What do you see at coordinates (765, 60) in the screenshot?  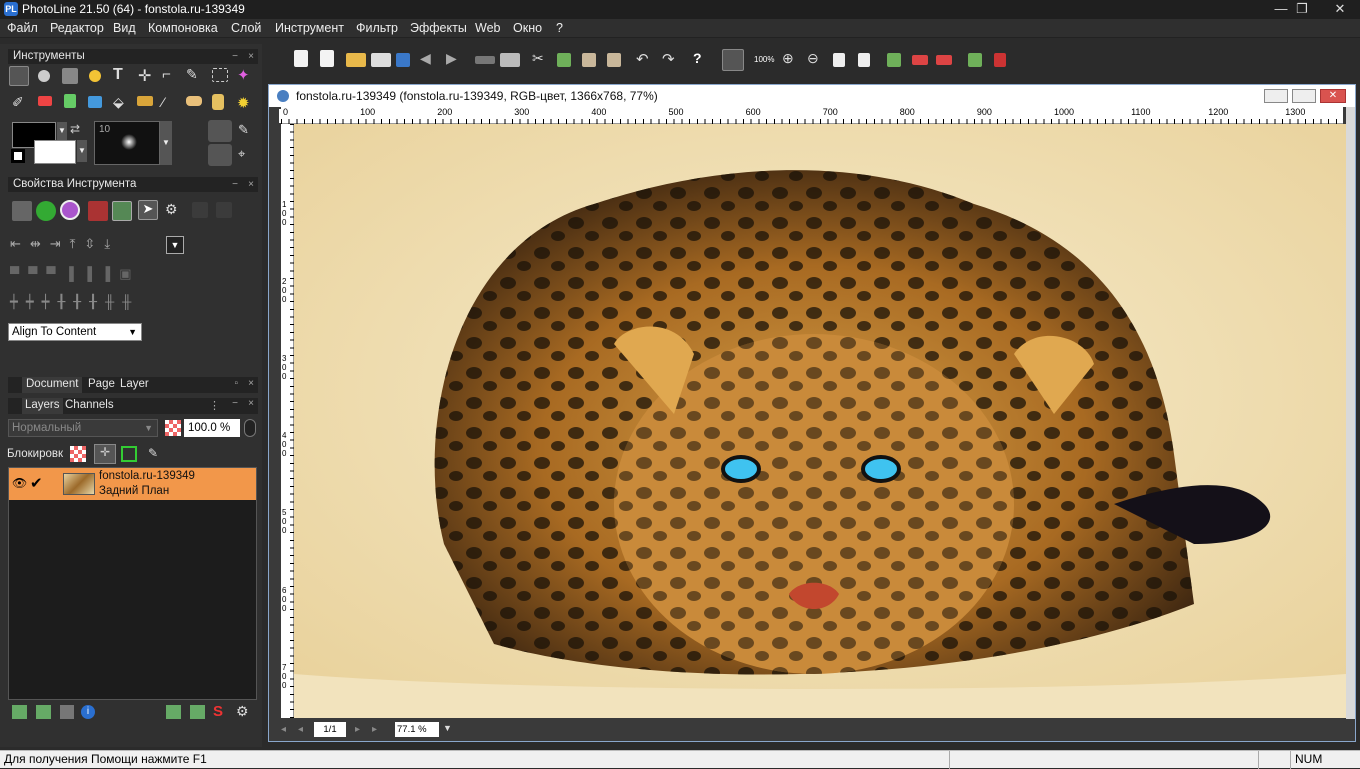 I see `zoom-100-button: 100%` at bounding box center [765, 60].